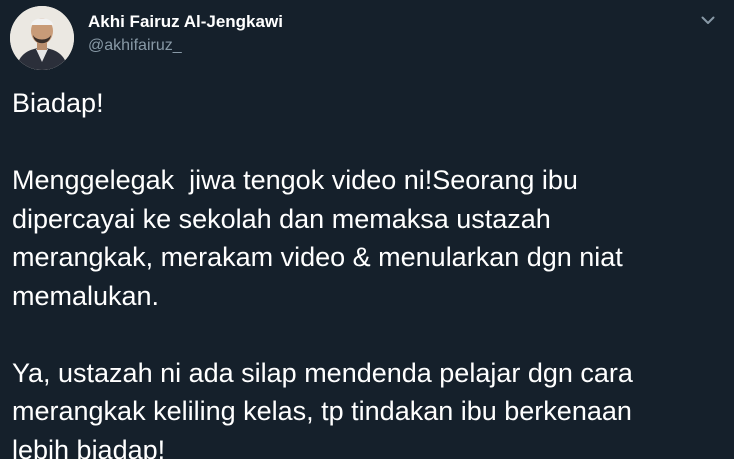 This screenshot has height=459, width=734. What do you see at coordinates (185, 22) in the screenshot?
I see `author-display-name: Akhi Fairuz Al-Jengkawi` at bounding box center [185, 22].